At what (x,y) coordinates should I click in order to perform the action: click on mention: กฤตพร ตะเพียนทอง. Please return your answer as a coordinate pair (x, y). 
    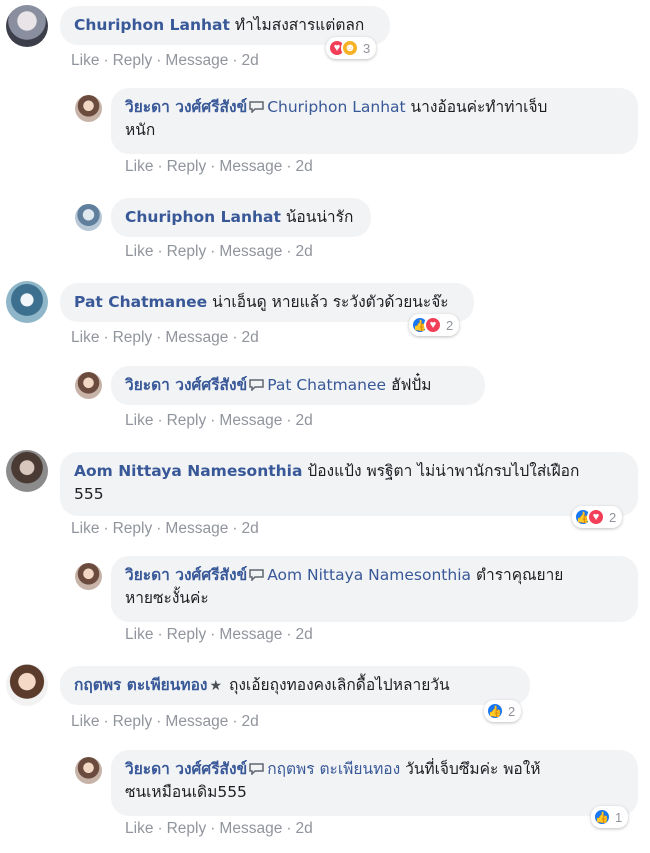
    Looking at the image, I should click on (333, 769).